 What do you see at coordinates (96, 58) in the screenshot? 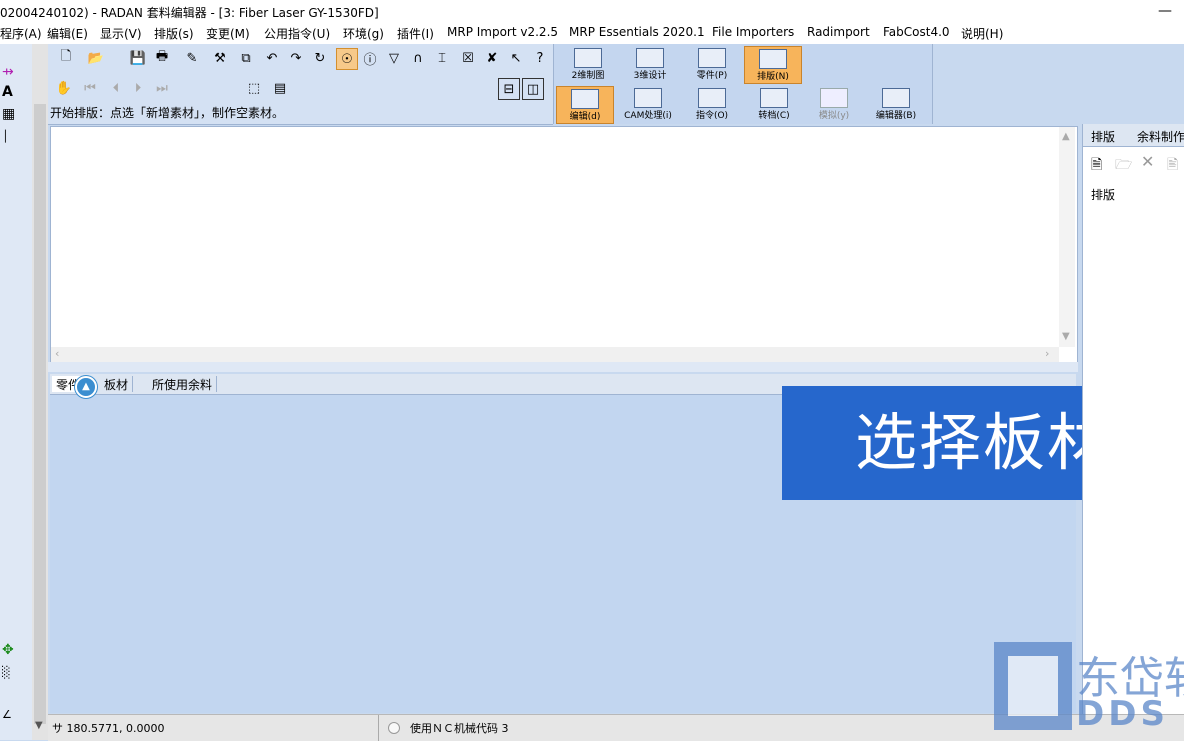
I see `open-icon: 📂` at bounding box center [96, 58].